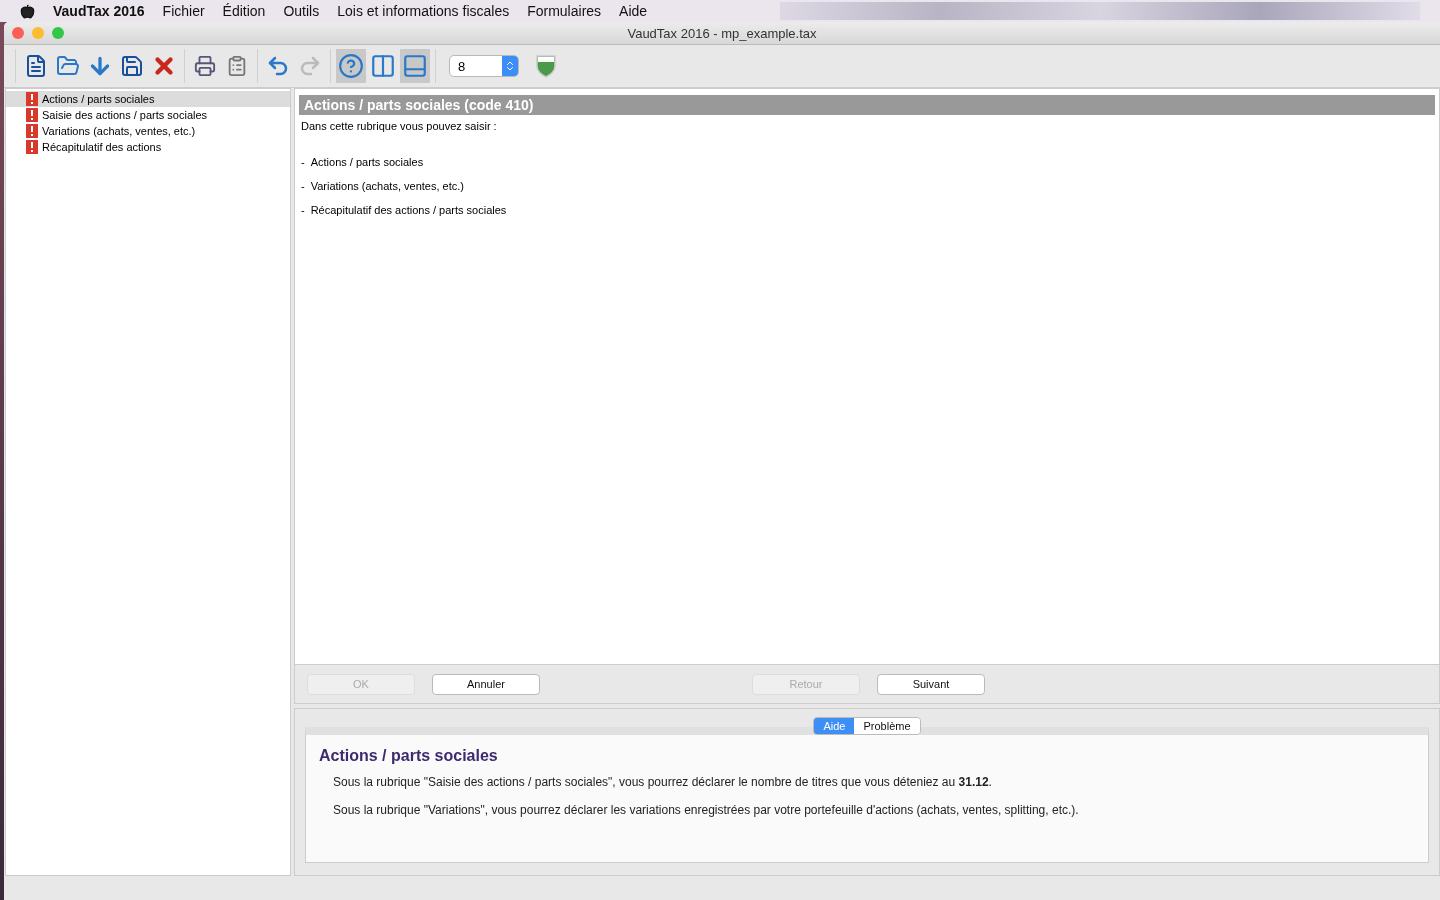 The width and height of the screenshot is (1440, 900). Describe the element at coordinates (633, 11) in the screenshot. I see `menu-item: Aide` at that location.